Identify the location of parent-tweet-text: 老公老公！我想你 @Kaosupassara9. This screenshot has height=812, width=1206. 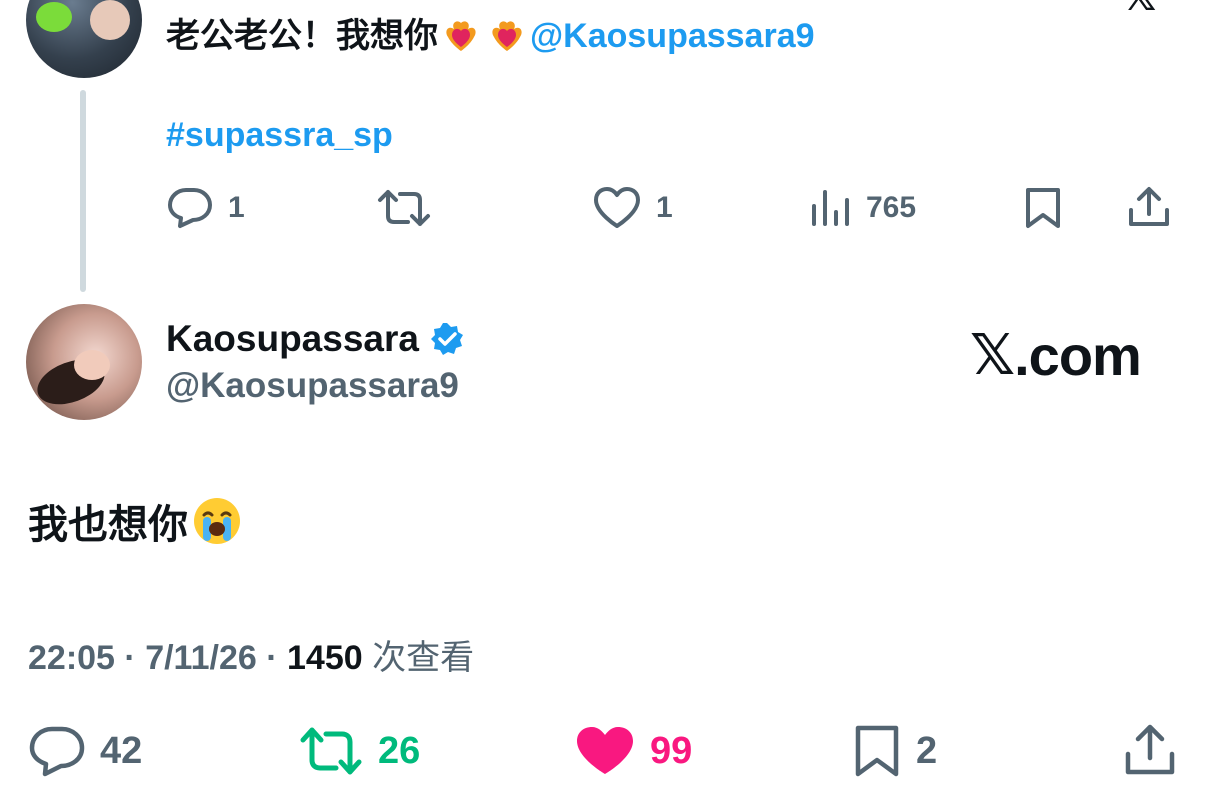
(490, 36).